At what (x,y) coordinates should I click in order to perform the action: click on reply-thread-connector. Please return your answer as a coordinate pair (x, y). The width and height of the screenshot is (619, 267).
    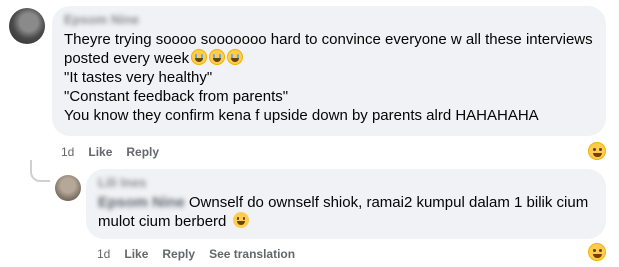
    Looking at the image, I should click on (40, 171).